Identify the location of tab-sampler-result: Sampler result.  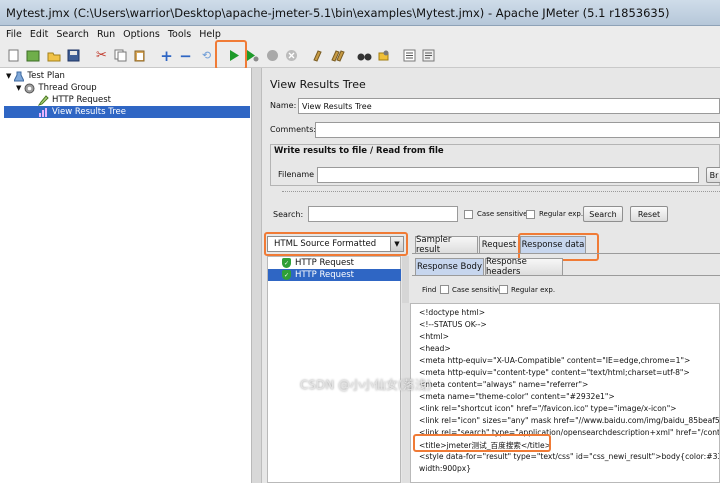
(446, 245).